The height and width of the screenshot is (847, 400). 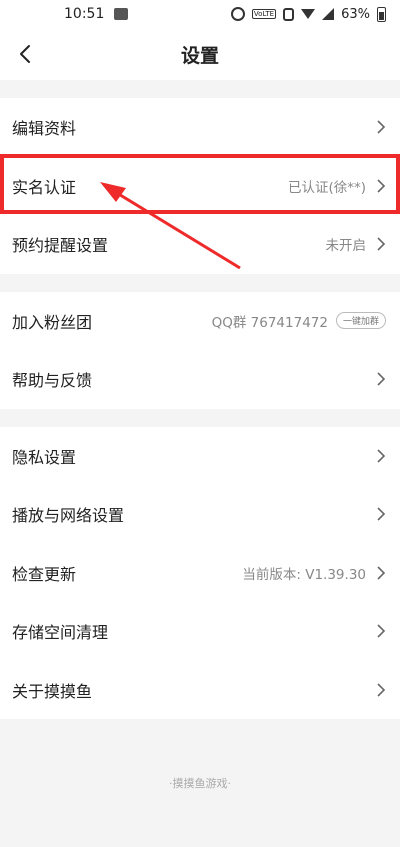 I want to click on settings-row-reminder: 预约提醒设置 未开启, so click(x=200, y=244).